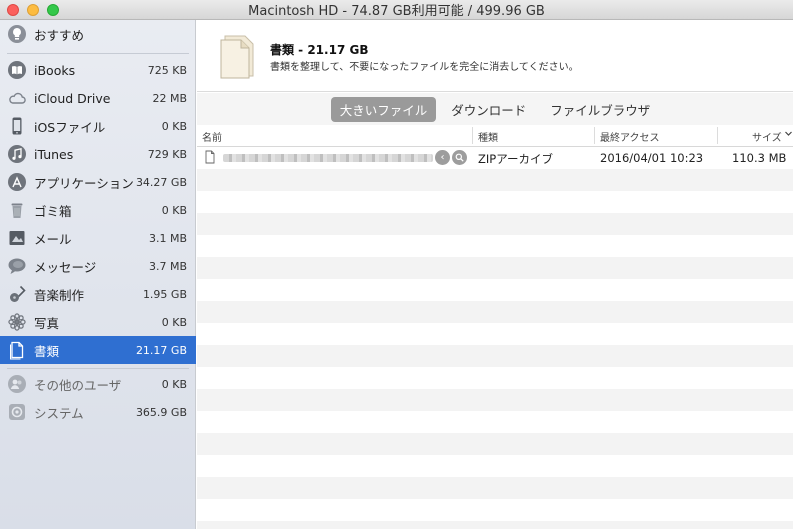 Image resolution: width=793 pixels, height=529 pixels. What do you see at coordinates (17, 182) in the screenshot?
I see `app-store-icon` at bounding box center [17, 182].